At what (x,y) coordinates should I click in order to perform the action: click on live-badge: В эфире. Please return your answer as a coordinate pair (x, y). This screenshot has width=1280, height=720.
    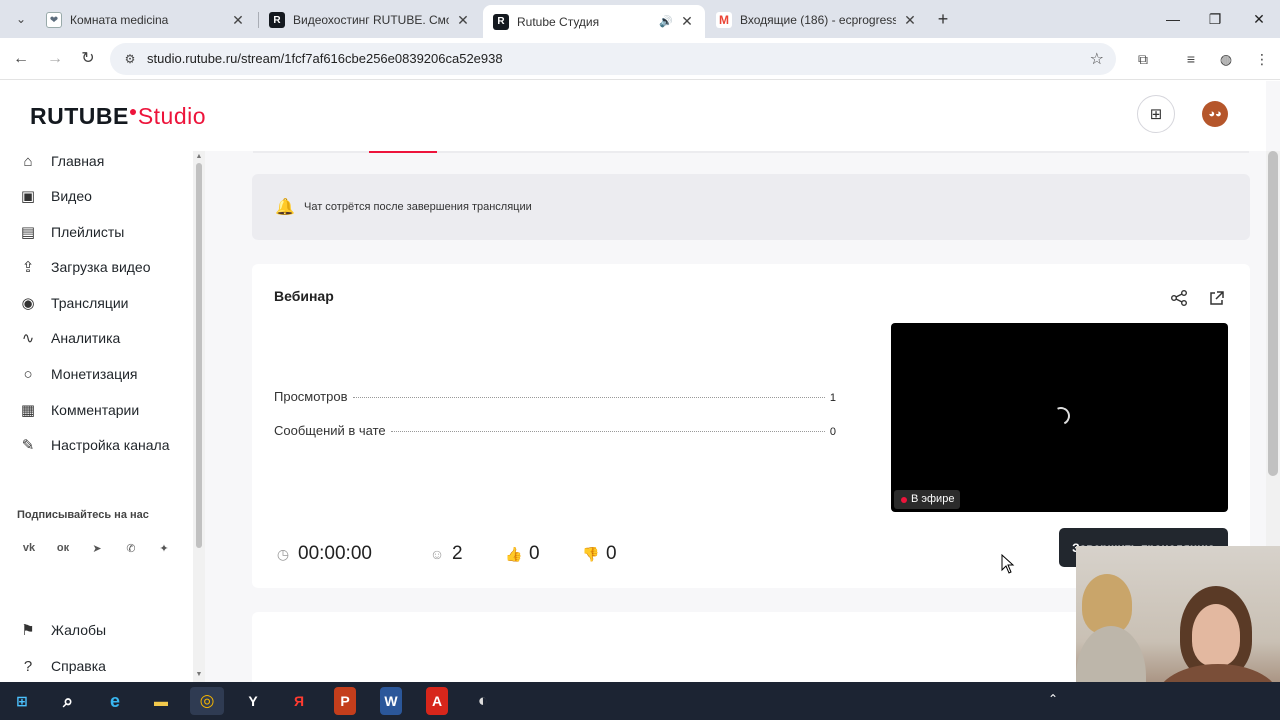
    Looking at the image, I should click on (927, 499).